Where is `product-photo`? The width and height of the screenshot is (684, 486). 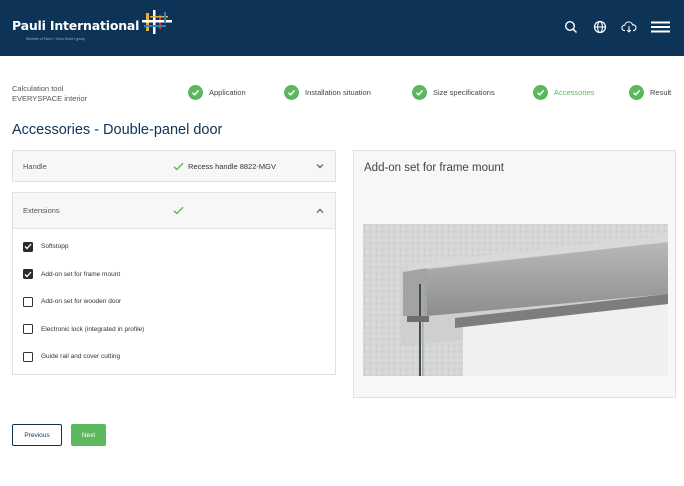 product-photo is located at coordinates (515, 300).